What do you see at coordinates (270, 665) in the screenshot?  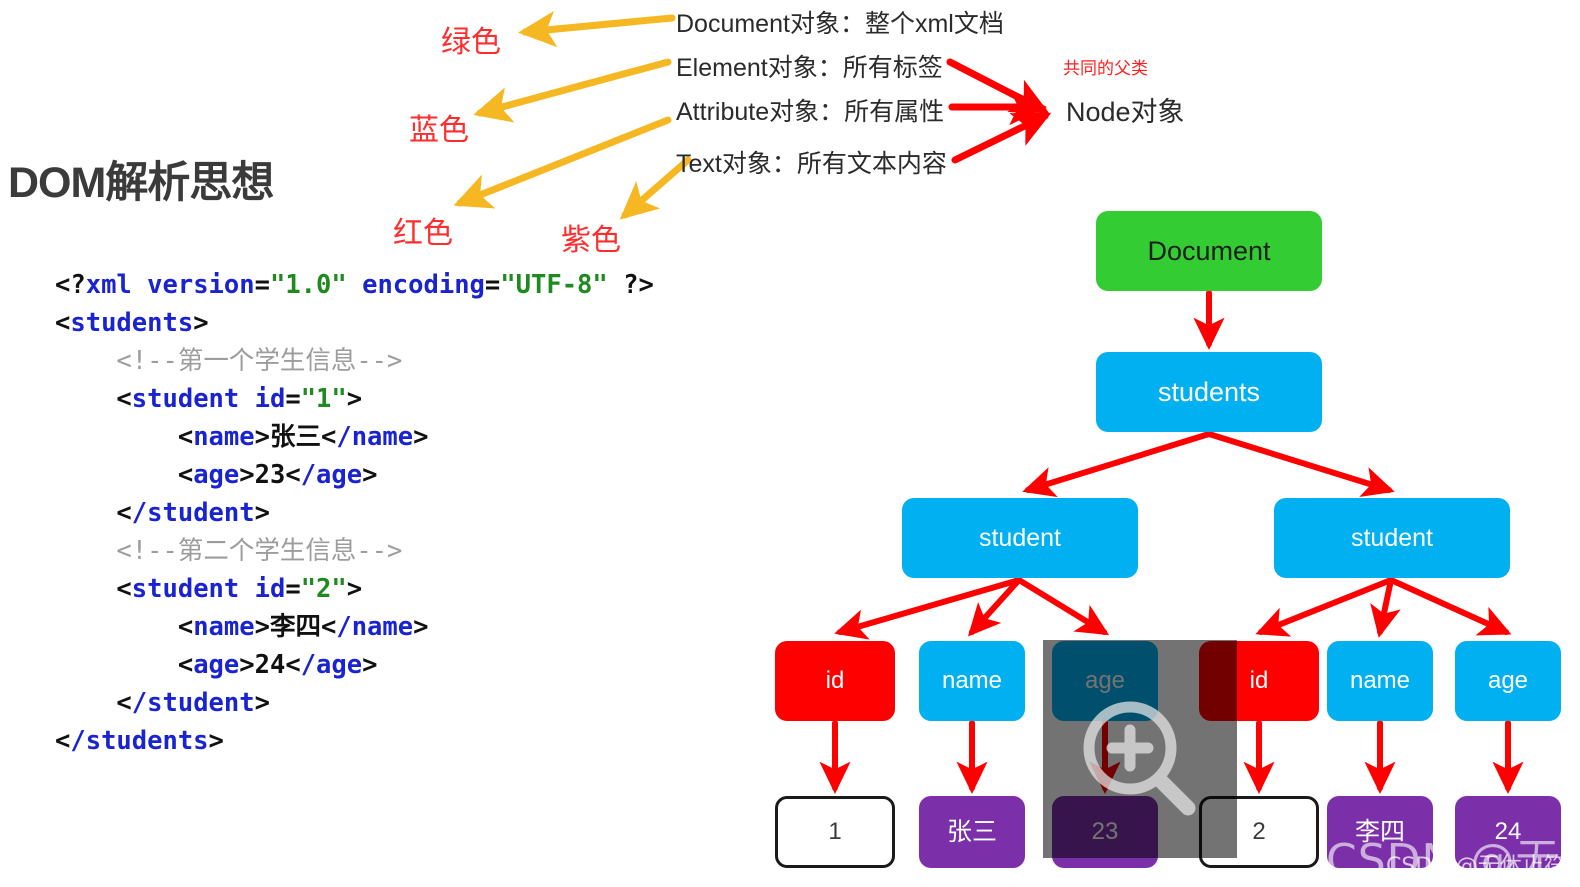 I see `code-text: 24` at bounding box center [270, 665].